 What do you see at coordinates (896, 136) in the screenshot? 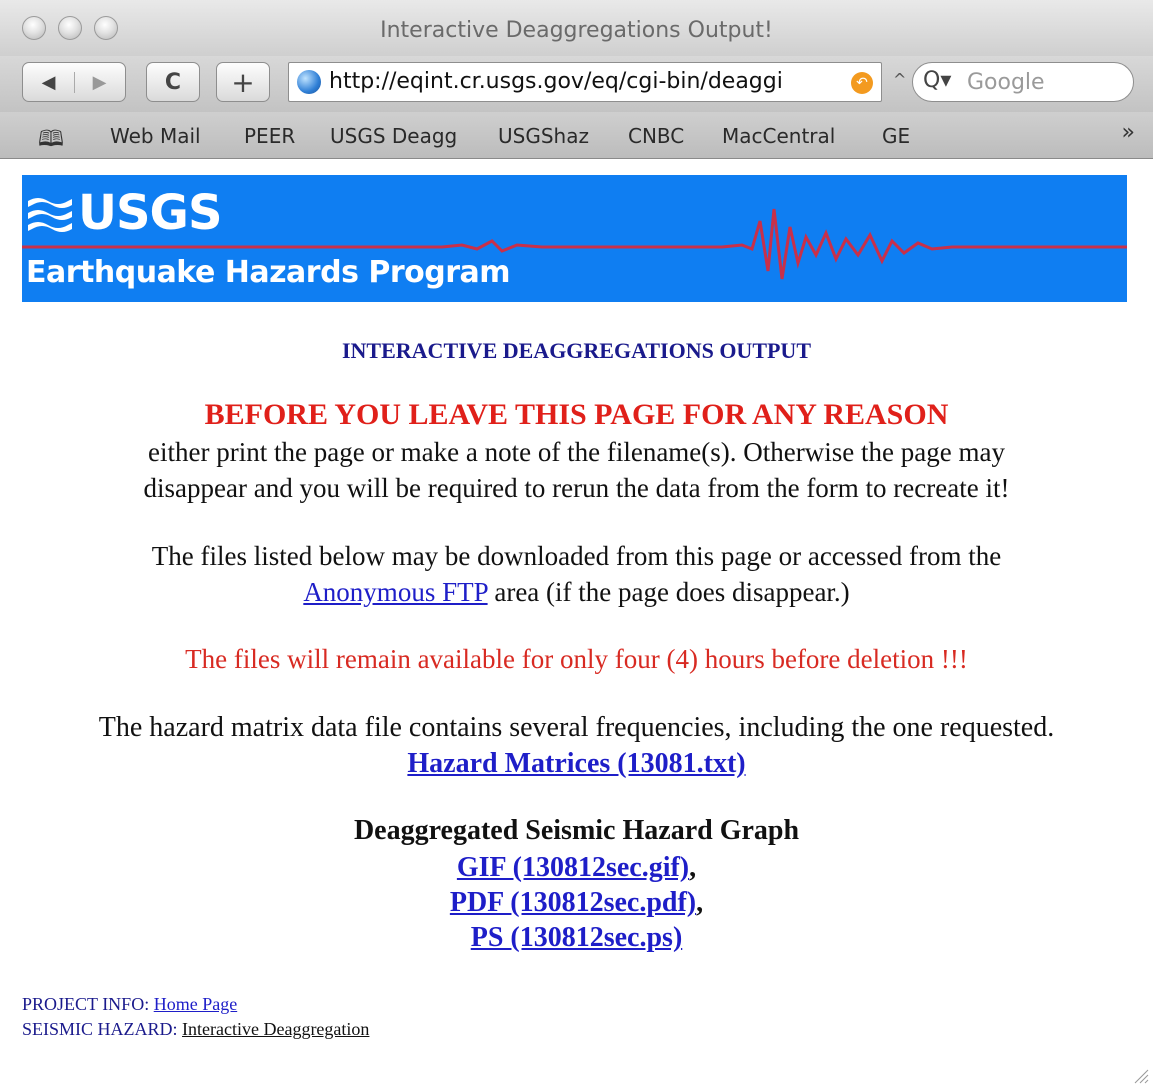
I see `bookmark-ge: GE` at bounding box center [896, 136].